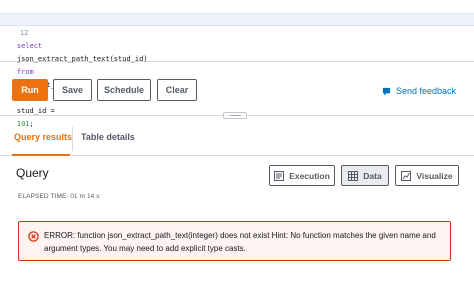  What do you see at coordinates (434, 175) in the screenshot?
I see `visualize-label: Visualize` at bounding box center [434, 175].